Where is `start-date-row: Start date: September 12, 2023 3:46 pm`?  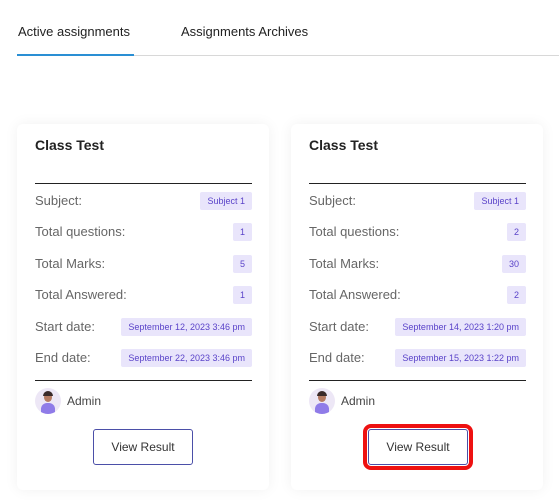 start-date-row: Start date: September 12, 2023 3:46 pm is located at coordinates (143, 327).